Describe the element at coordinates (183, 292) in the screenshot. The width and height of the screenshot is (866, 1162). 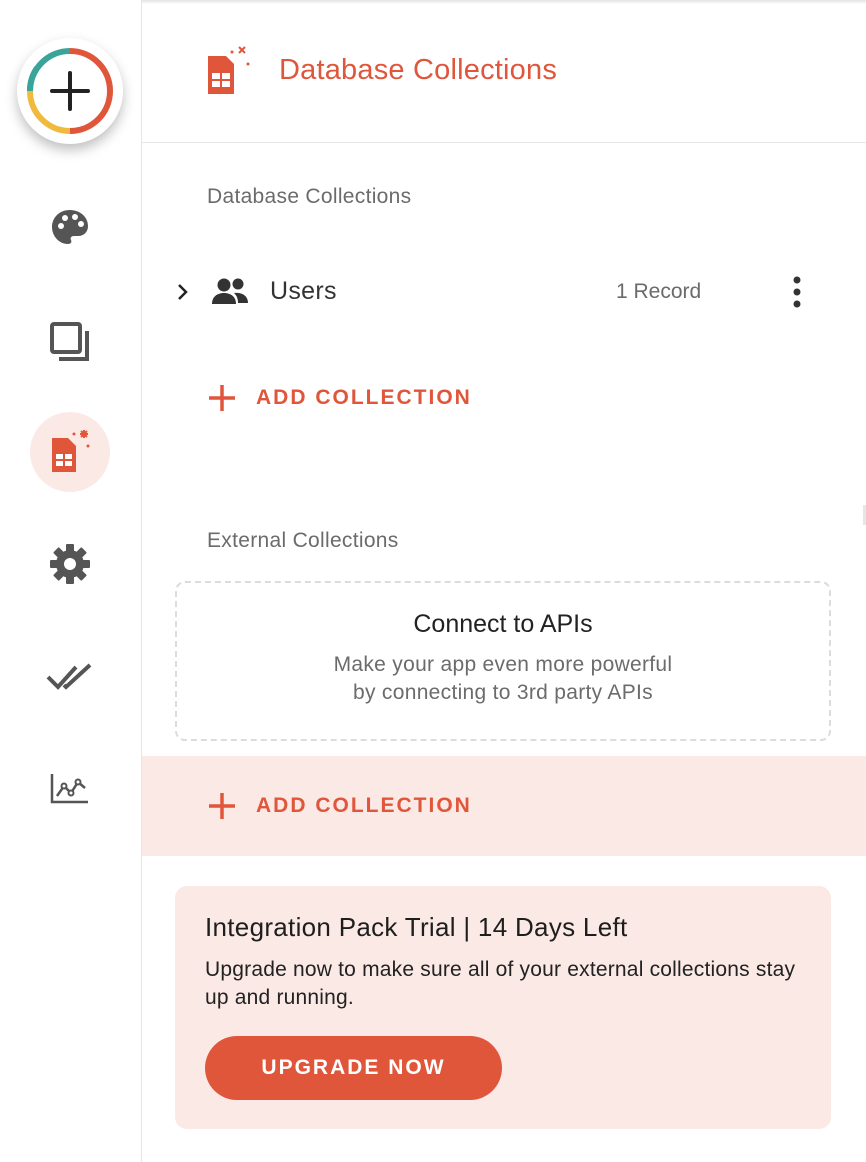
I see `chevron-right-icon` at that location.